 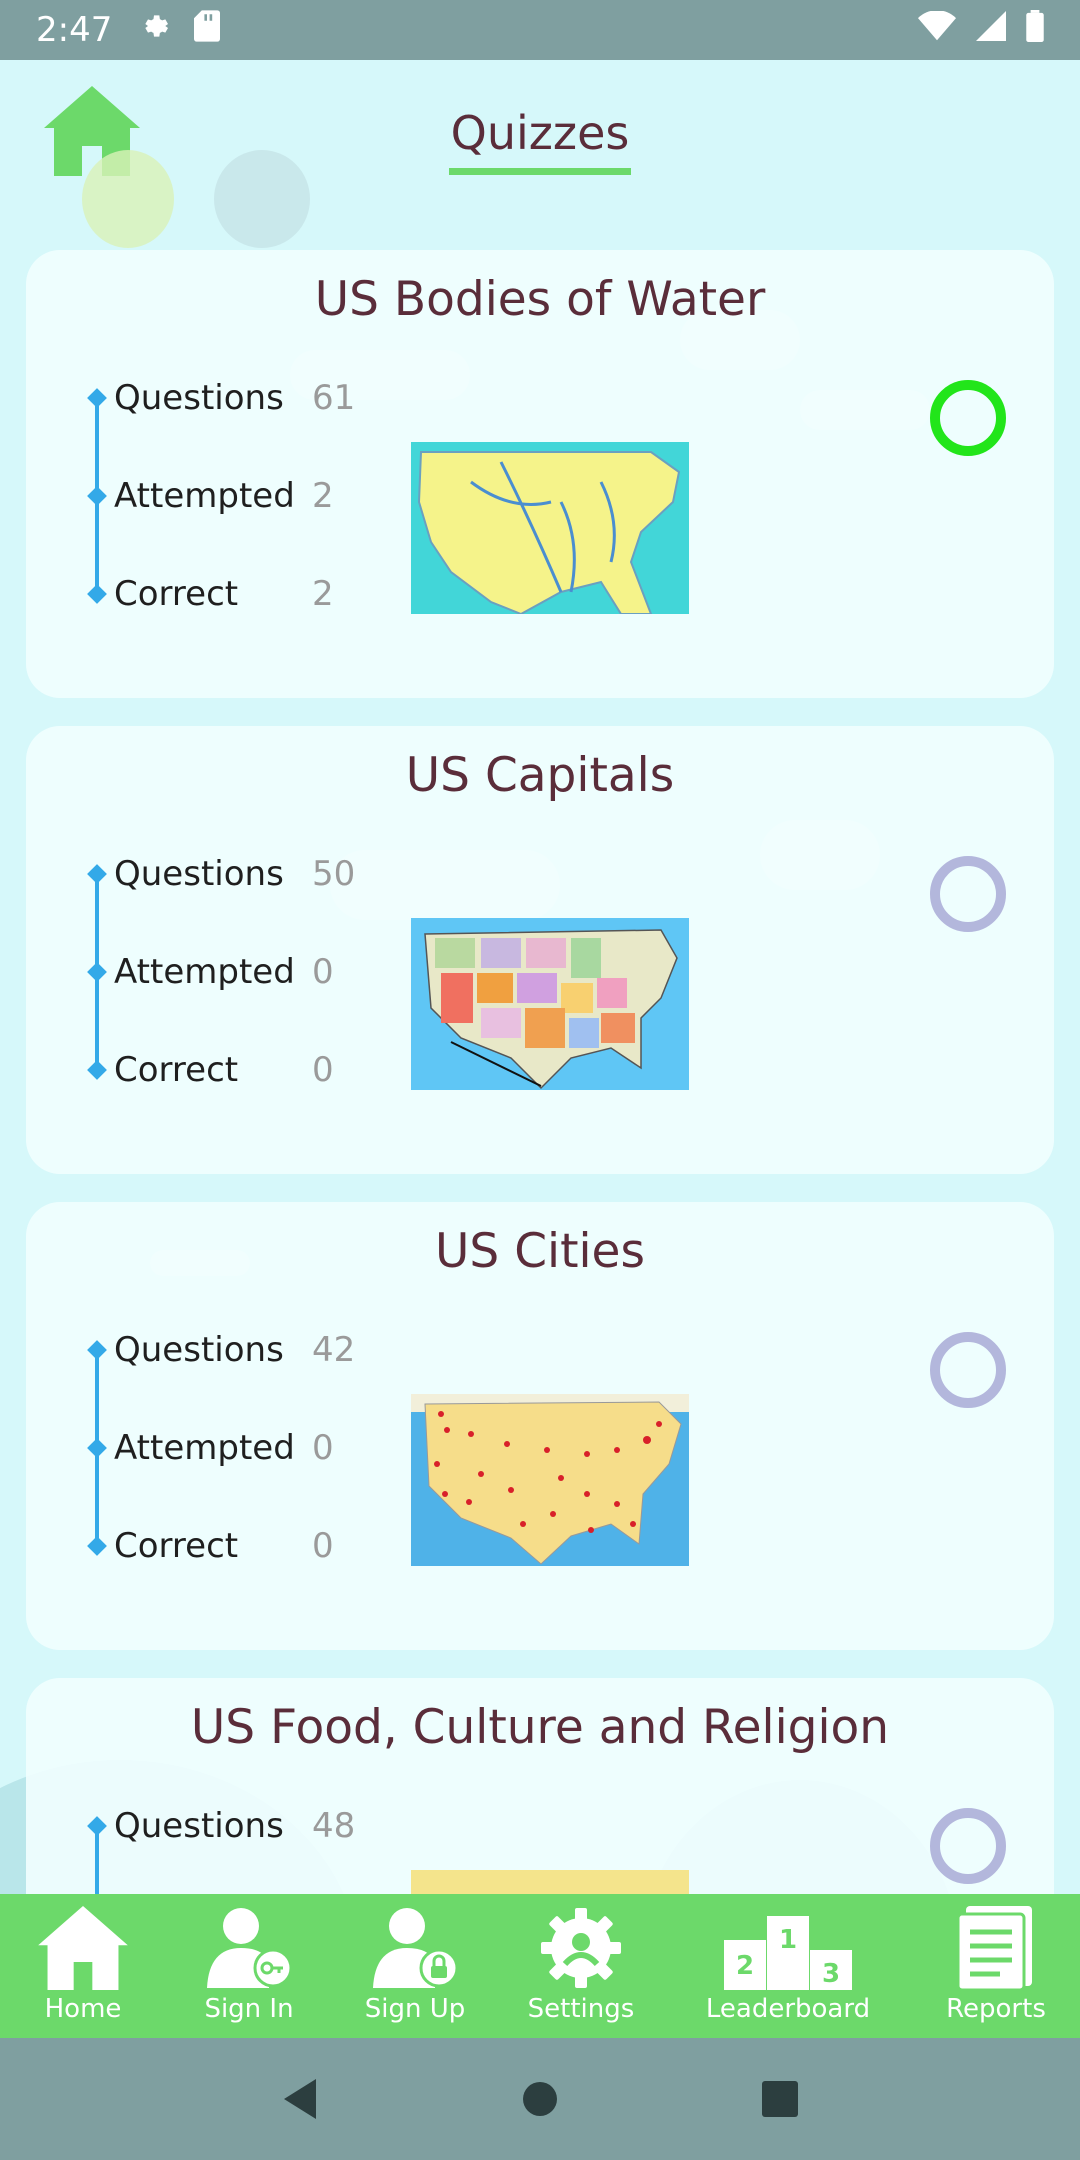 I want to click on quiz-title: US Food, Culture and Religion, so click(x=540, y=1727).